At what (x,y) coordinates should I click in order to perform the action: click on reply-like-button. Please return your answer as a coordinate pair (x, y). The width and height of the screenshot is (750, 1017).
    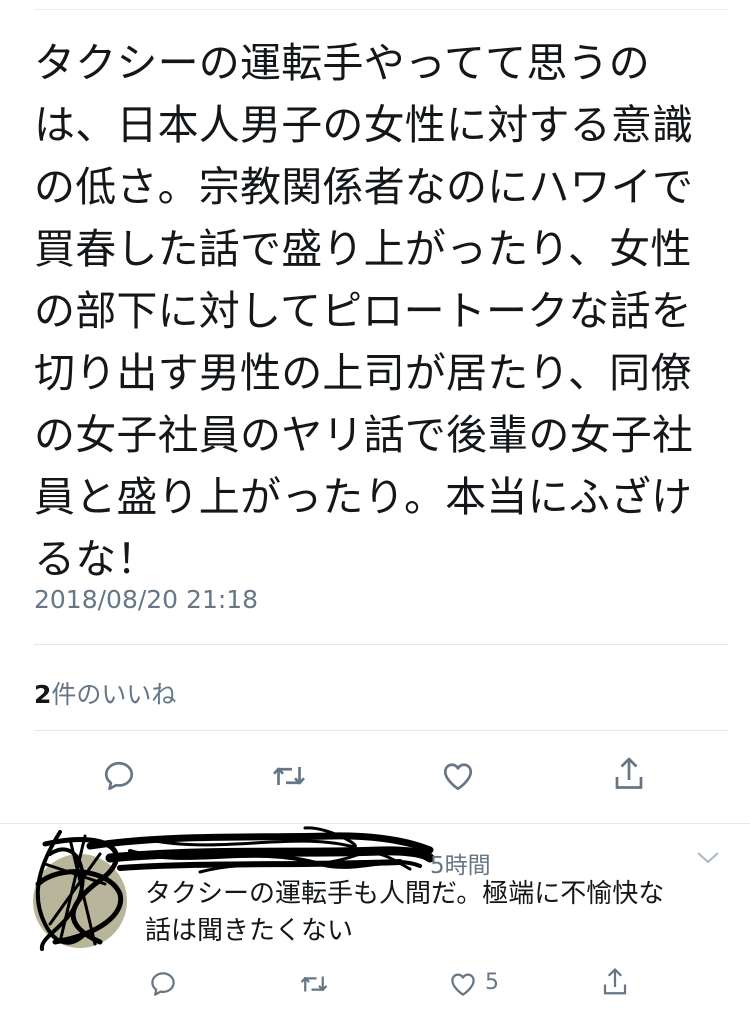
    Looking at the image, I should click on (463, 984).